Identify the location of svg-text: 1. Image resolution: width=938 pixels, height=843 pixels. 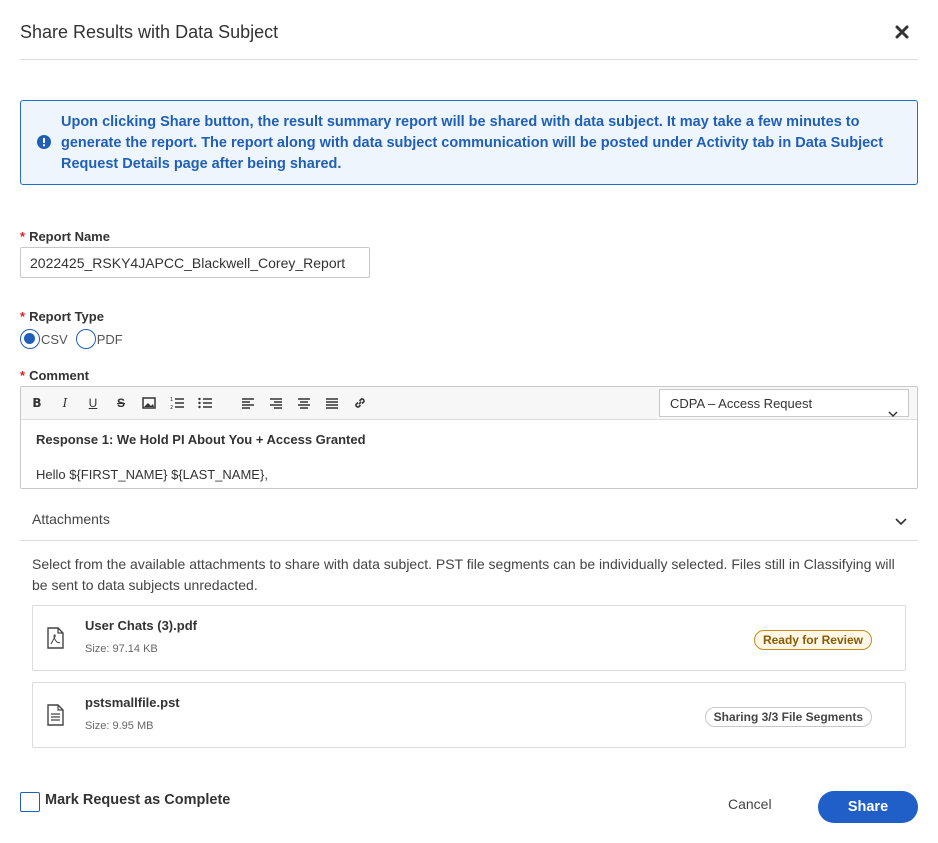
(171, 400).